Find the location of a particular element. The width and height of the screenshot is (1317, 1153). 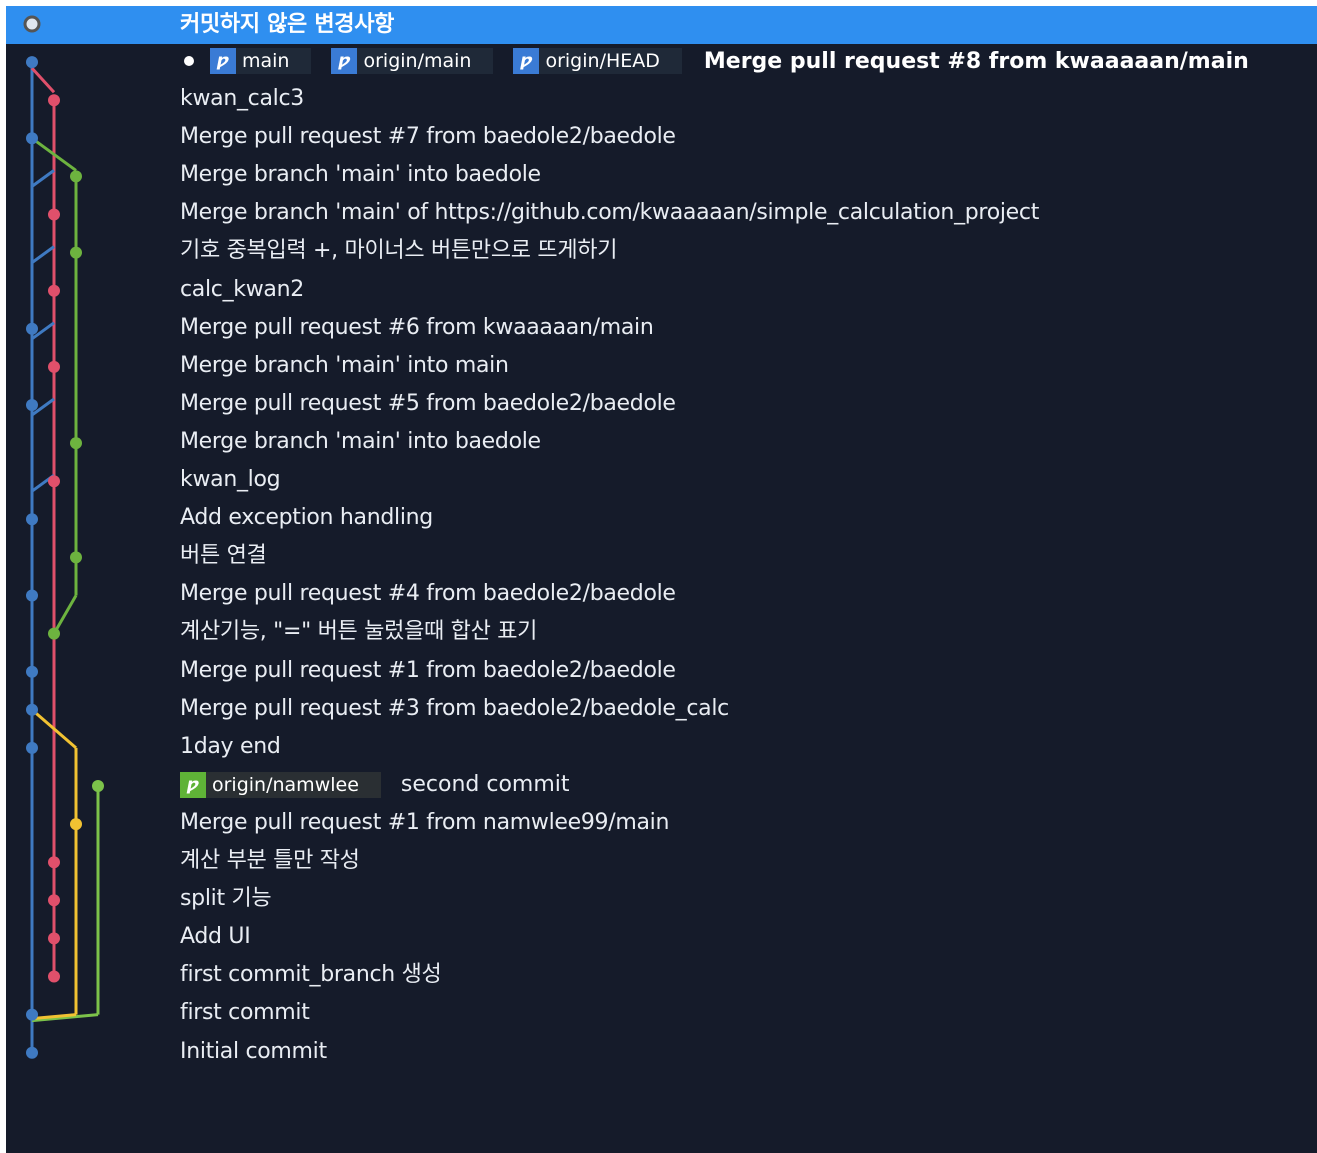

branch-badge-label: origin/main is located at coordinates (417, 61).